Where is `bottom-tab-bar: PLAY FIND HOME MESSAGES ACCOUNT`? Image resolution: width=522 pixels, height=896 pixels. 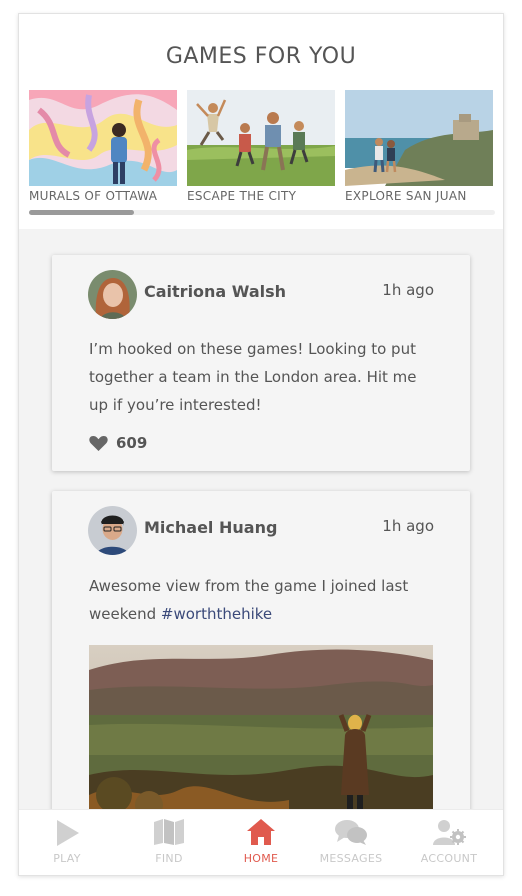
bottom-tab-bar: PLAY FIND HOME MESSAGES ACCOUNT is located at coordinates (261, 842).